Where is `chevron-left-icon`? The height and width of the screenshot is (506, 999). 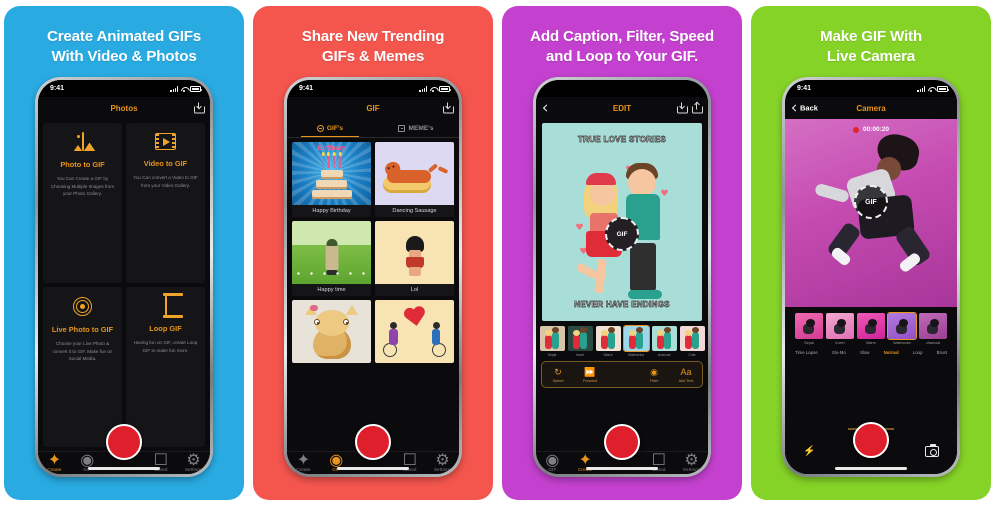
chevron-left-icon is located at coordinates (546, 108).